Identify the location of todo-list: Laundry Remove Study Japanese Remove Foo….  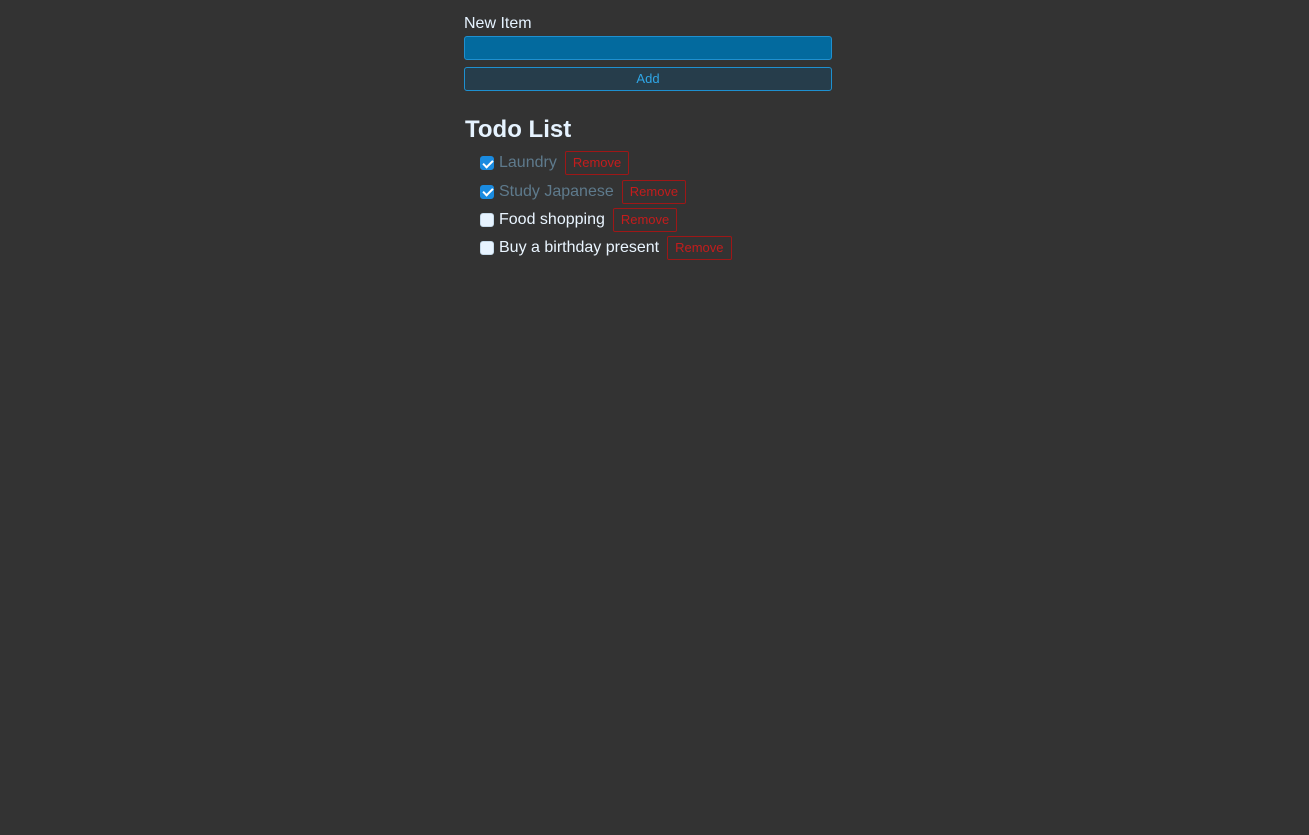
(656, 206).